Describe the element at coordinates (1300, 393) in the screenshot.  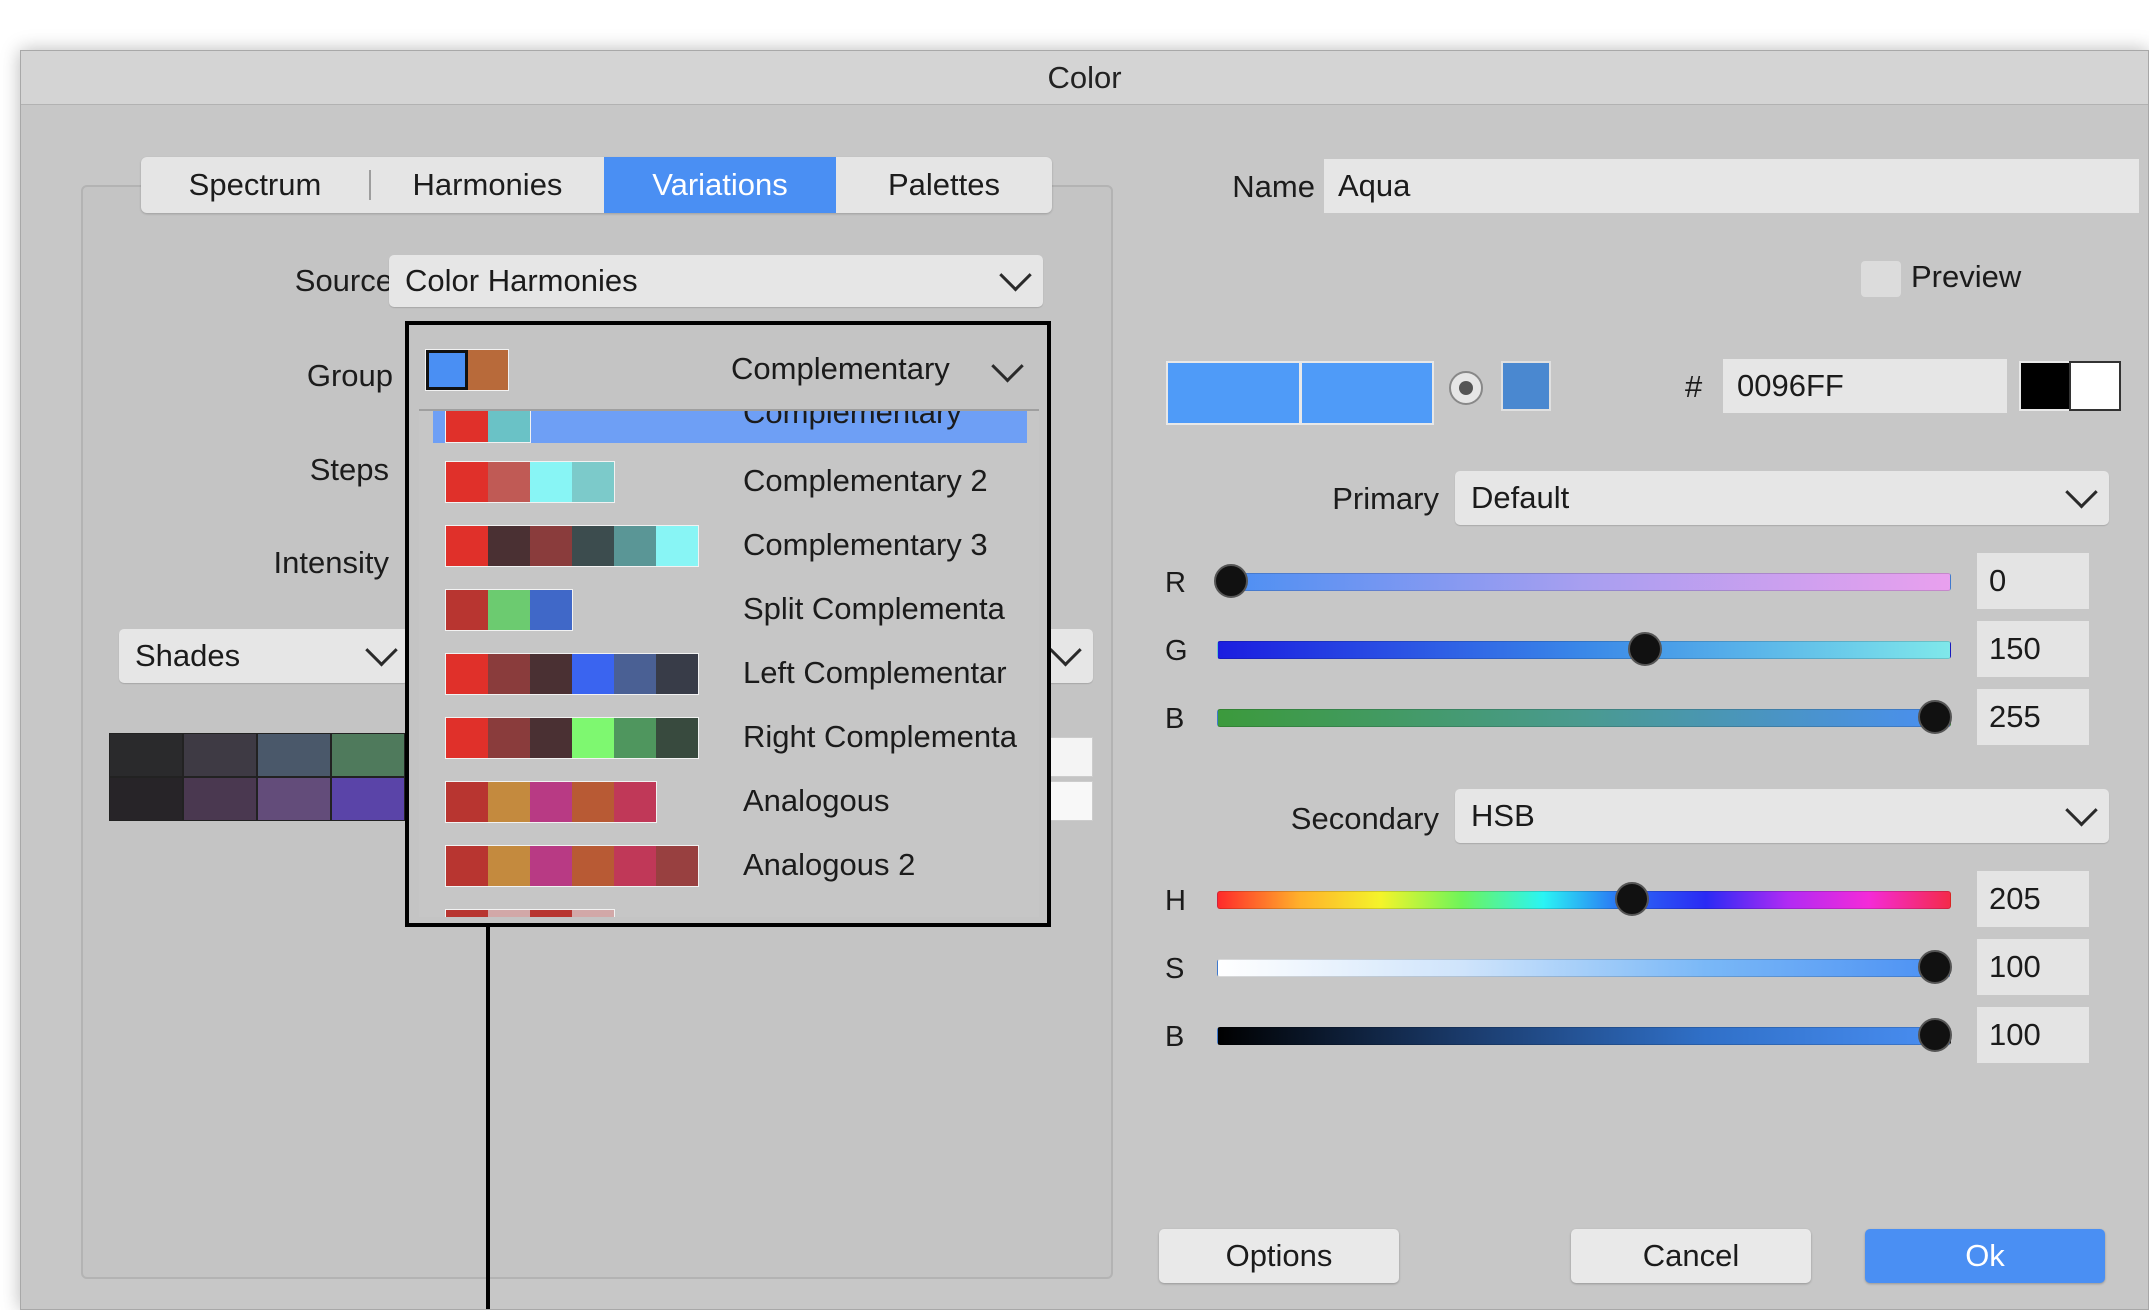
I see `color-well` at that location.